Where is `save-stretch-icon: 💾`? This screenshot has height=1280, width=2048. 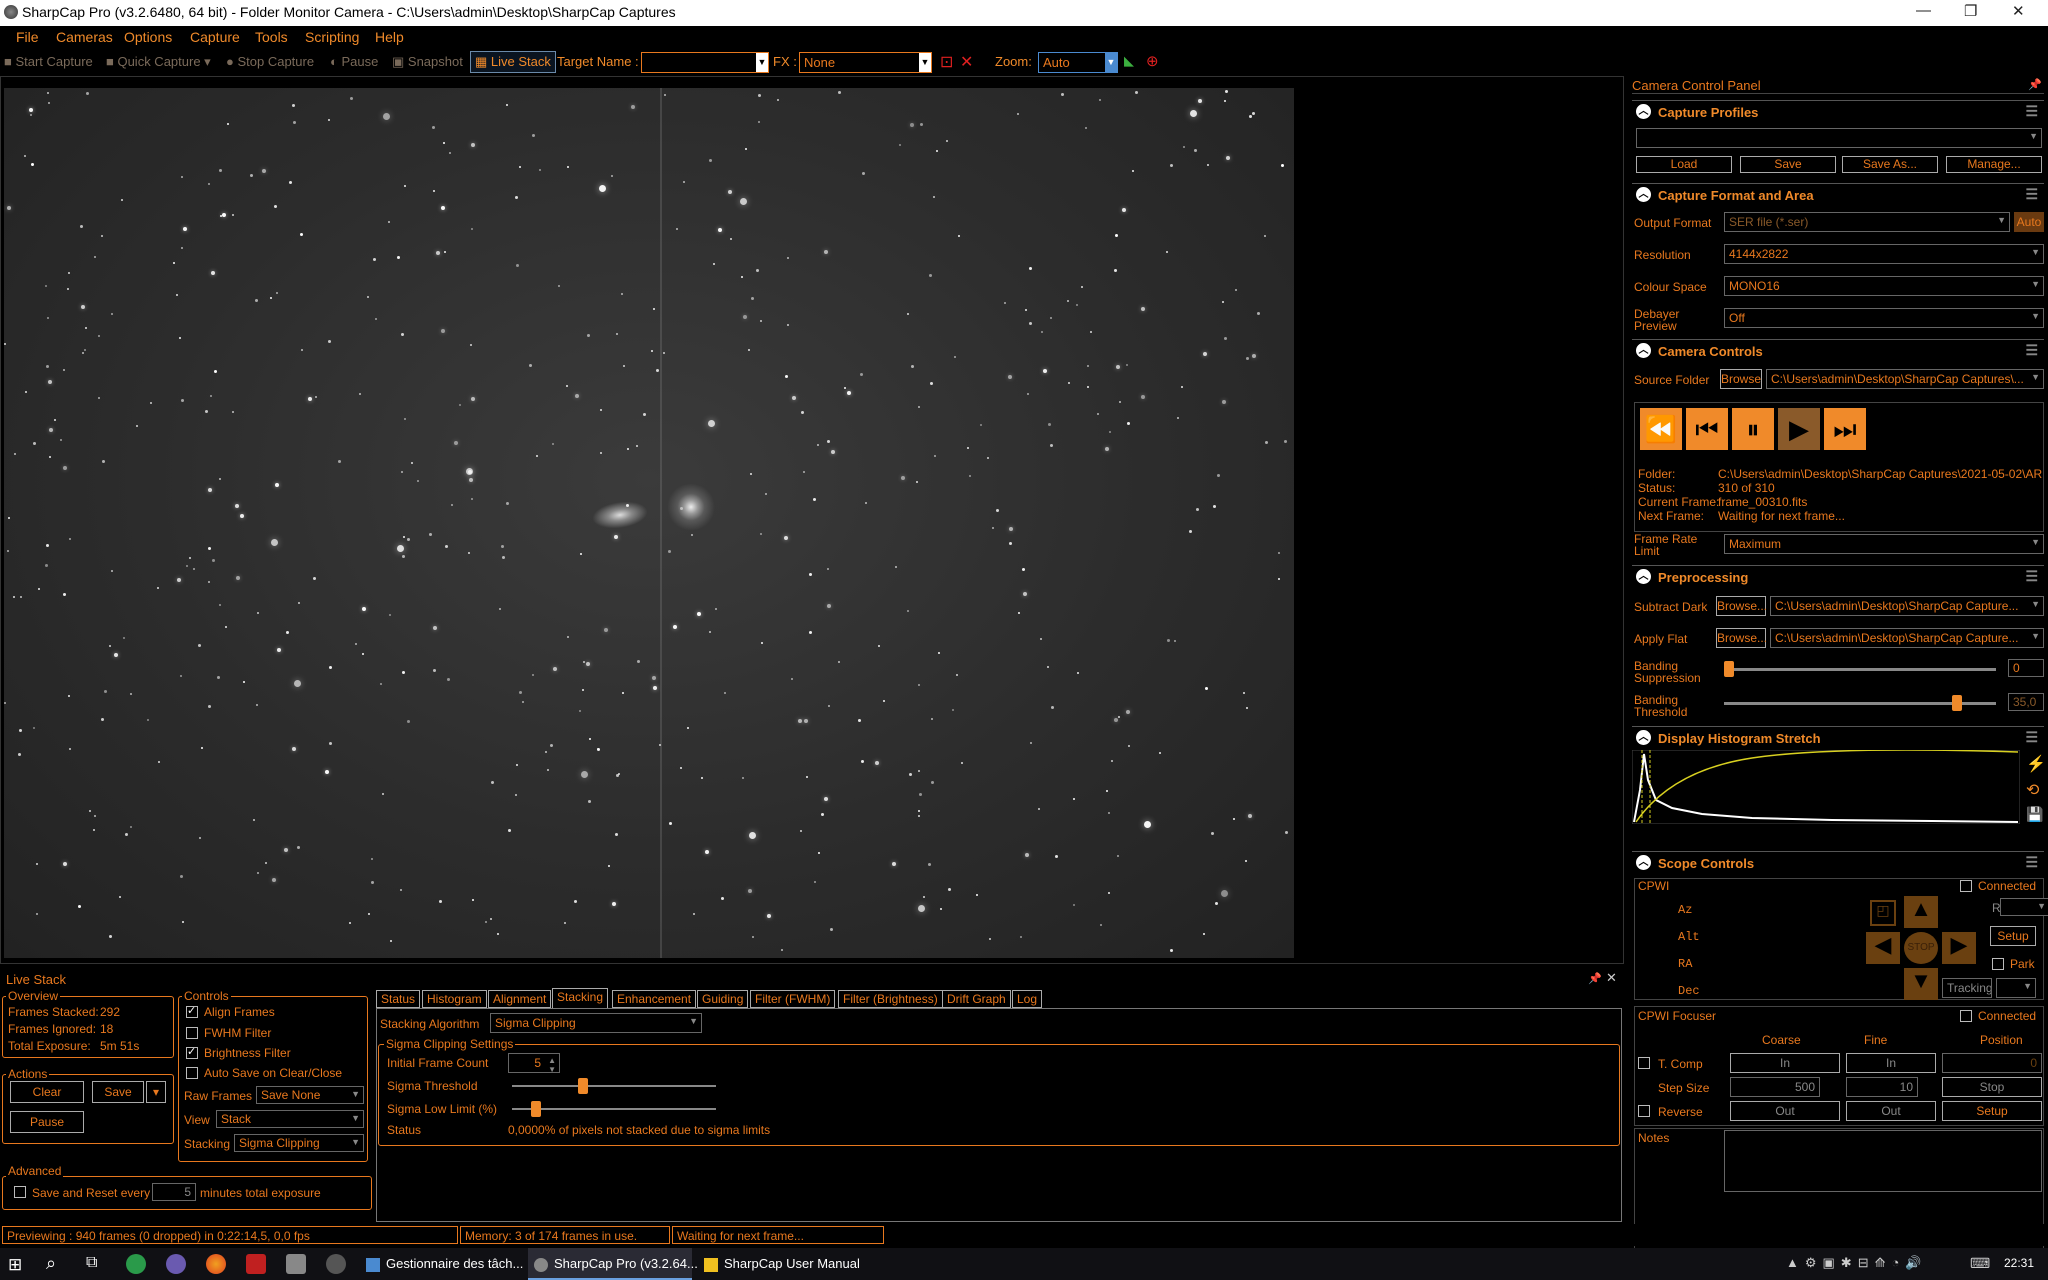 save-stretch-icon: 💾 is located at coordinates (2034, 814).